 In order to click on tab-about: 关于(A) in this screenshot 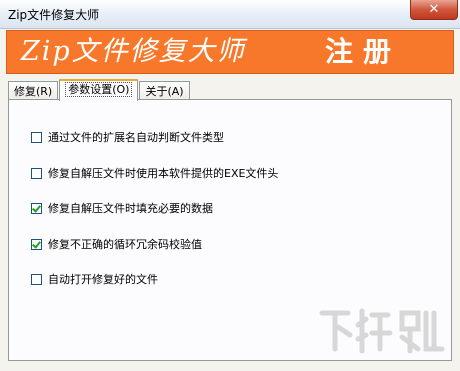, I will do `click(164, 91)`.